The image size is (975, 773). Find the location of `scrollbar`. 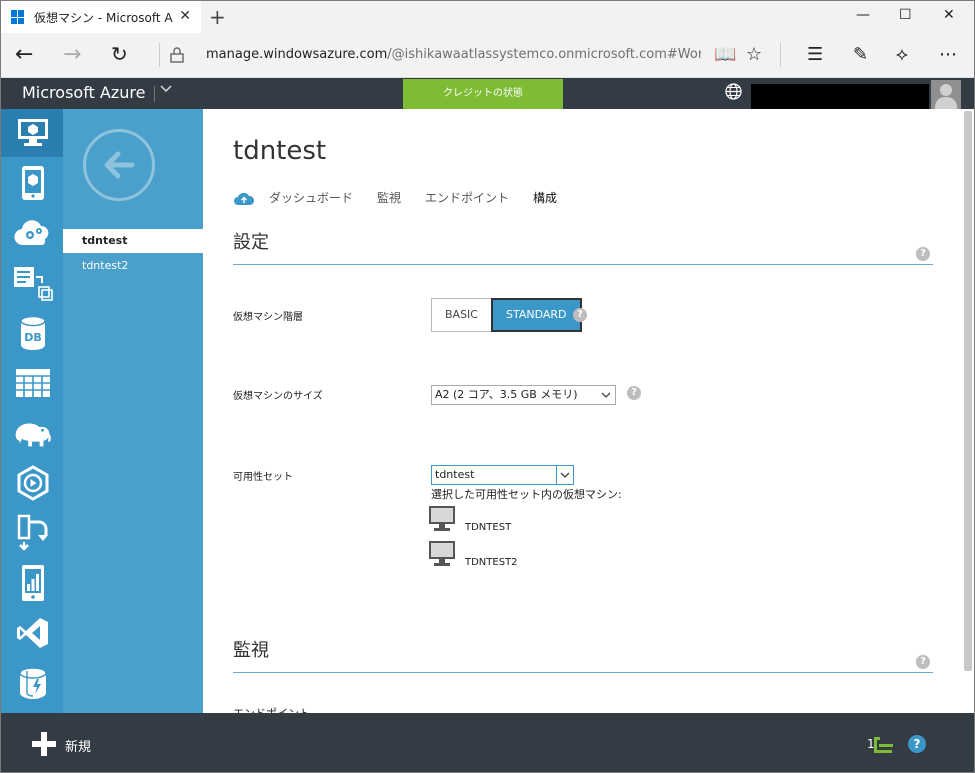

scrollbar is located at coordinates (967, 411).